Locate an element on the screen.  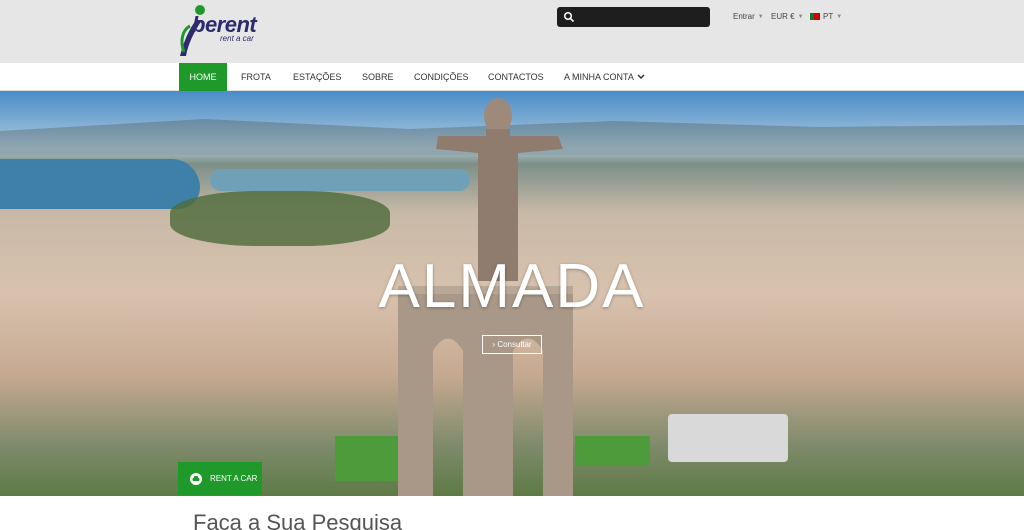
hero-title: ALMADA is located at coordinates (512, 286).